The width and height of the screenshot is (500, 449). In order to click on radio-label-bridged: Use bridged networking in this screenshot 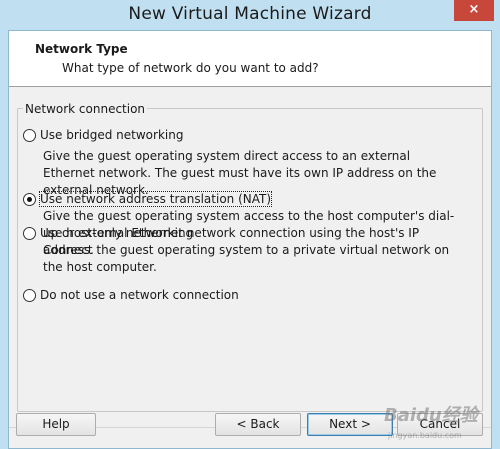, I will do `click(111, 135)`.